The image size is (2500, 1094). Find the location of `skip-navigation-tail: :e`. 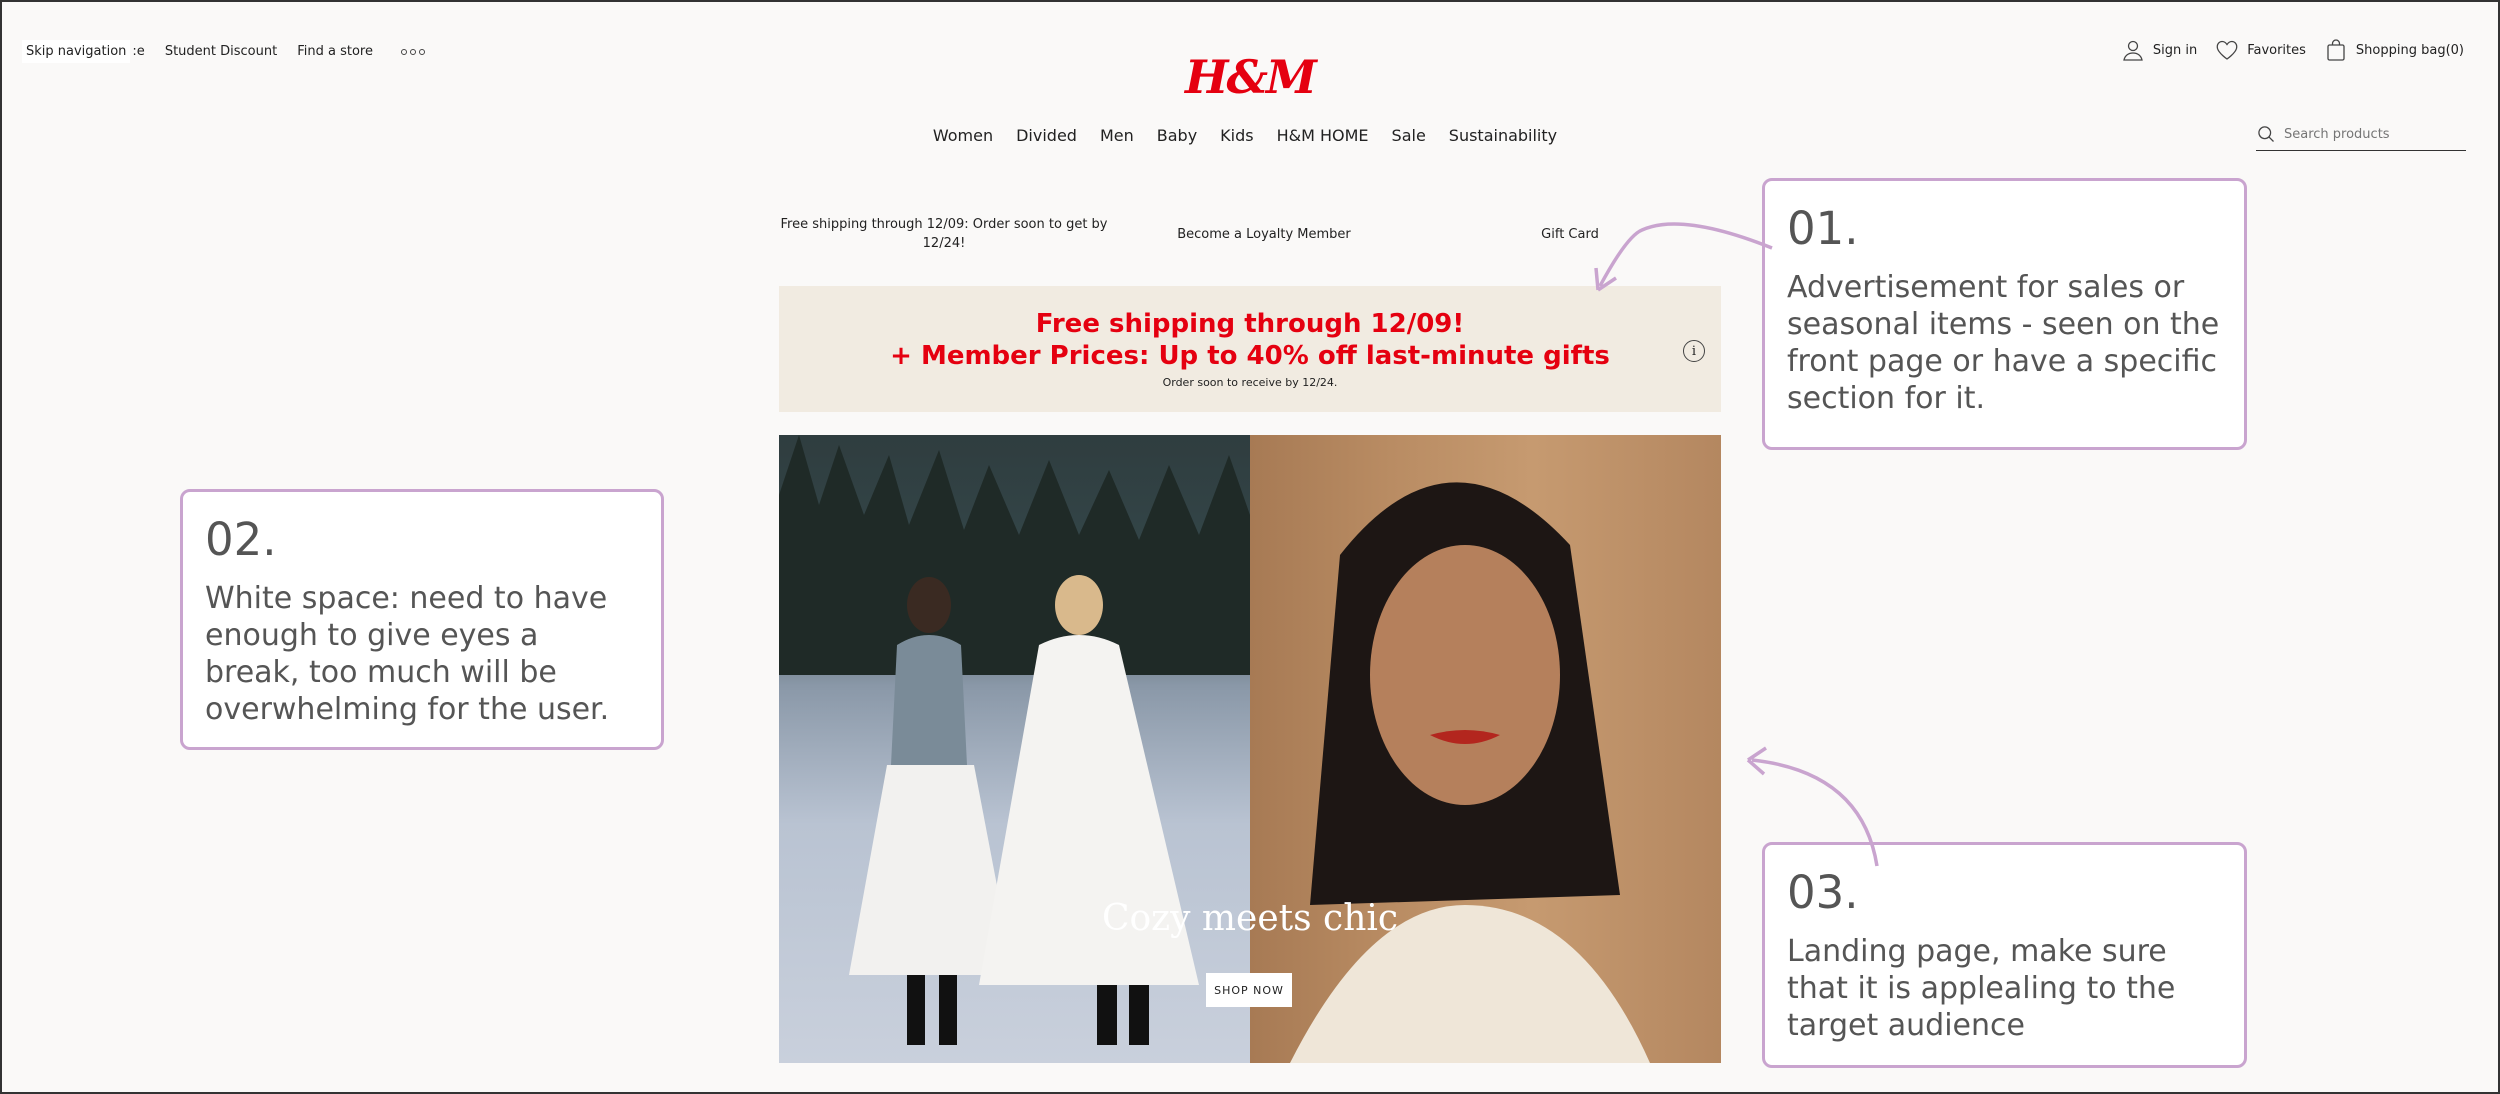

skip-navigation-tail: :e is located at coordinates (138, 51).